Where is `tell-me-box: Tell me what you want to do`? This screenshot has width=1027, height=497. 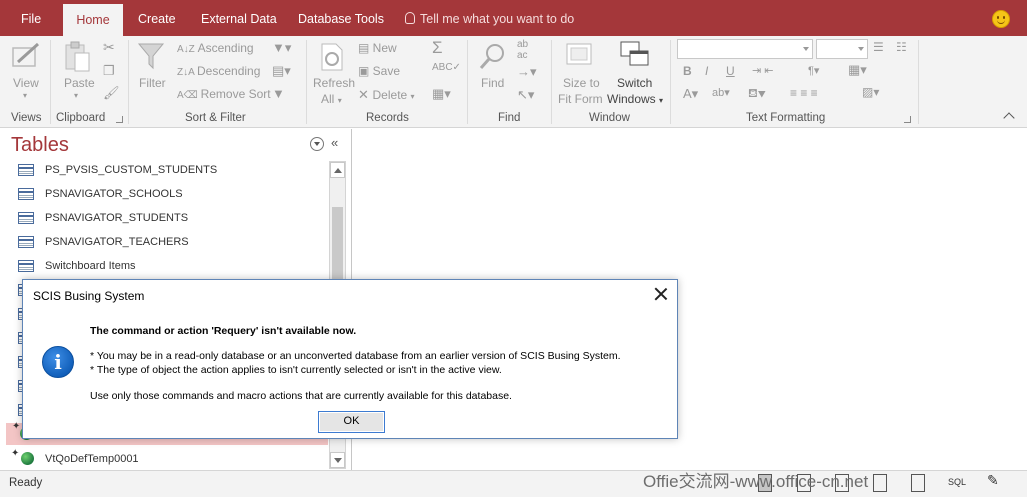 tell-me-box: Tell me what you want to do is located at coordinates (489, 18).